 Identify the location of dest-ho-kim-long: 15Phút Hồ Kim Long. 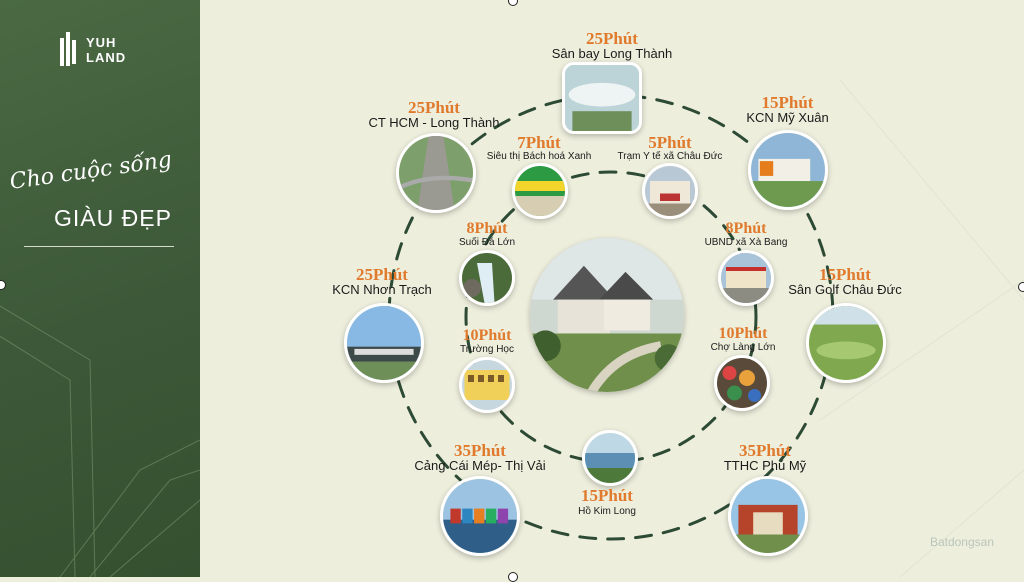
(607, 502).